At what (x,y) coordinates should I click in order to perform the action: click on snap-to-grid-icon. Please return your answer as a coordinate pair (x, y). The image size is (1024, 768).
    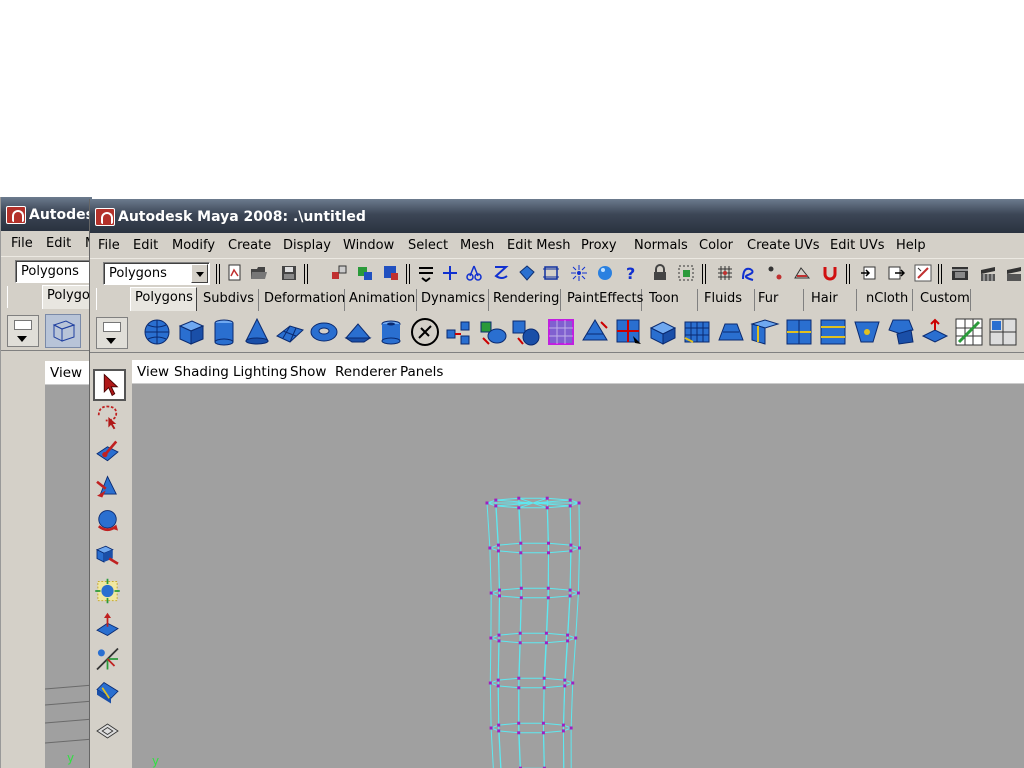
    Looking at the image, I should click on (725, 273).